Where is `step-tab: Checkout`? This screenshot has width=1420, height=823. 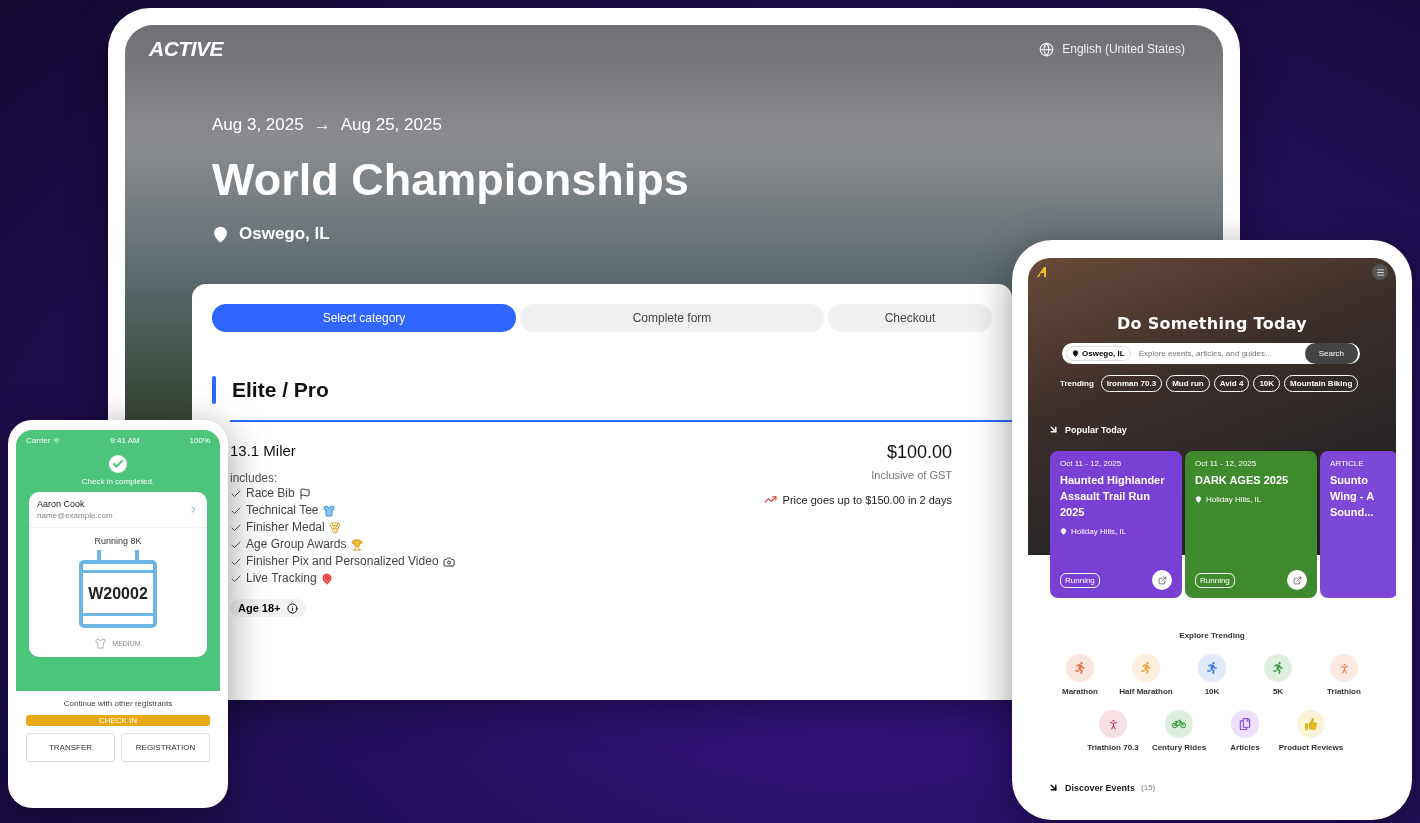 step-tab: Checkout is located at coordinates (910, 318).